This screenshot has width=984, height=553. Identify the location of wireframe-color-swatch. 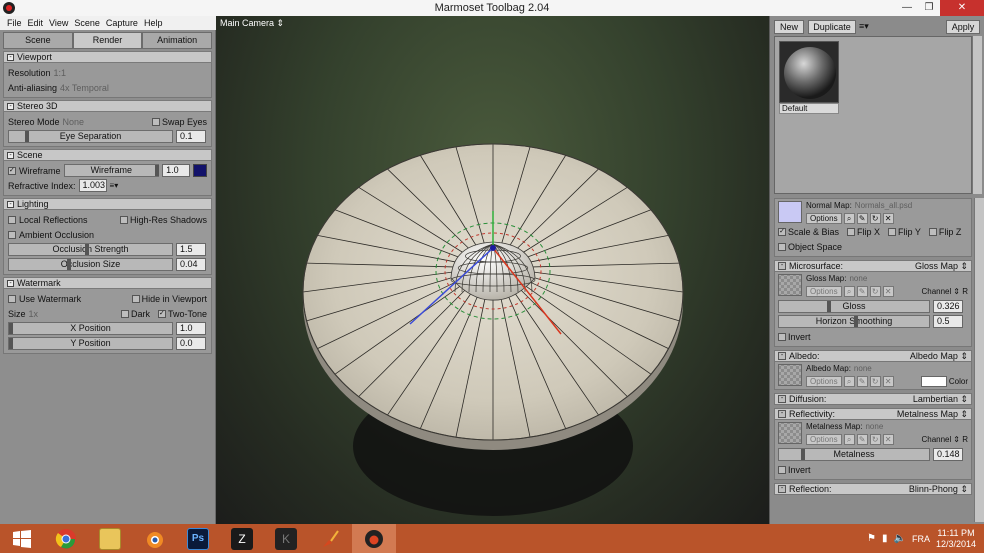
(200, 170).